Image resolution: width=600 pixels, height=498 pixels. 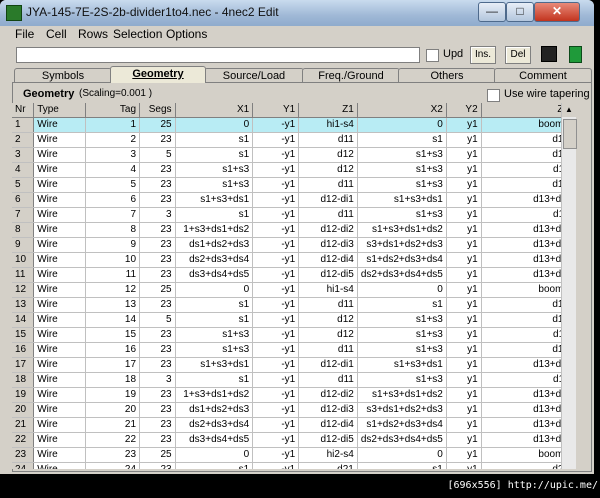 I want to click on table-row: 1 Wire 1 25 0 -y1 hi1-s4 0 y1 boom1, so click(x=292, y=125).